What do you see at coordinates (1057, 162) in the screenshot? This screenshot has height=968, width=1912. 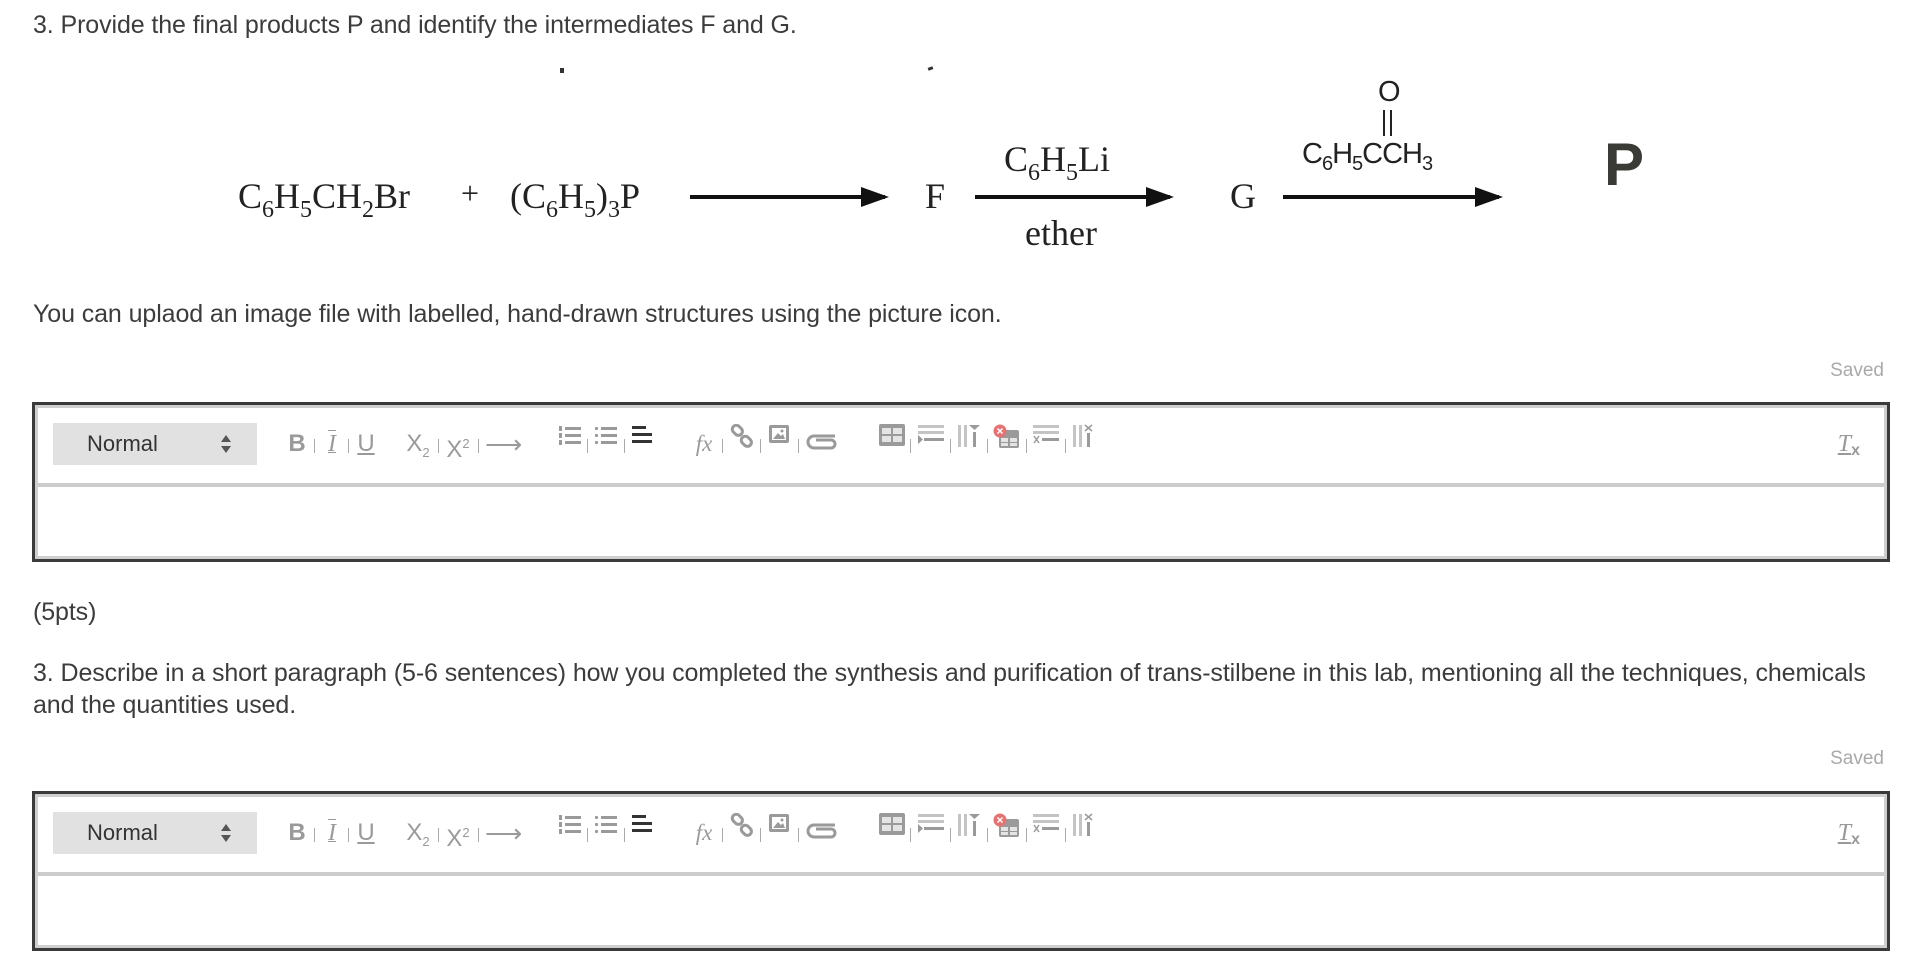 I see `reagent-phenyllithium: C6H5Li` at bounding box center [1057, 162].